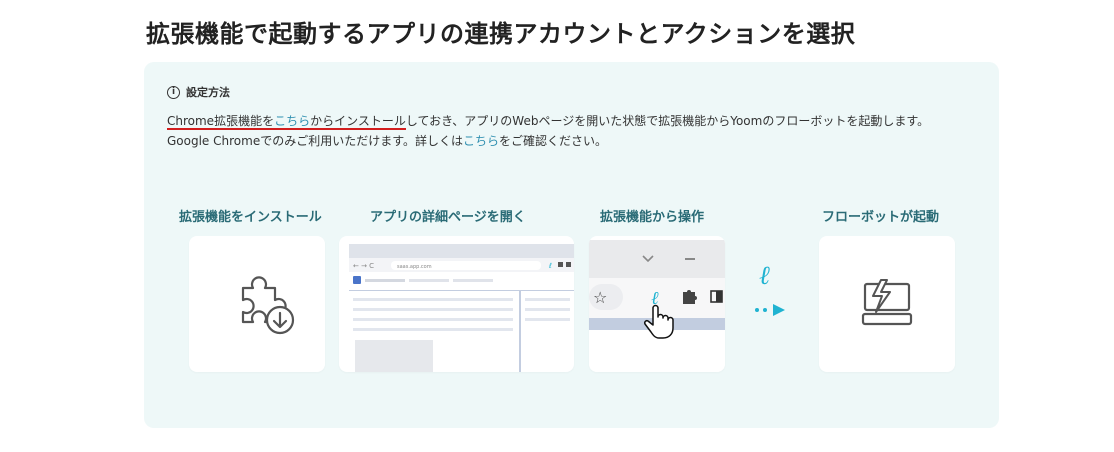  I want to click on puzzle-icon, so click(690, 297).